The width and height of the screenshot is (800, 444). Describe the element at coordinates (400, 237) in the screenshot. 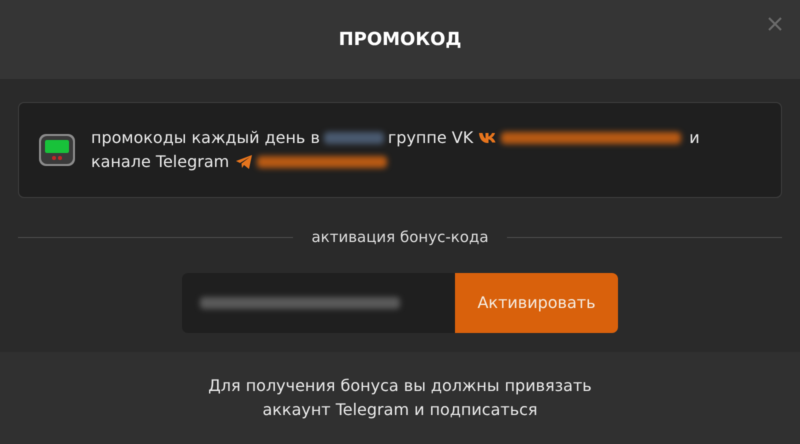

I see `section-label: активация бонус-кода` at that location.